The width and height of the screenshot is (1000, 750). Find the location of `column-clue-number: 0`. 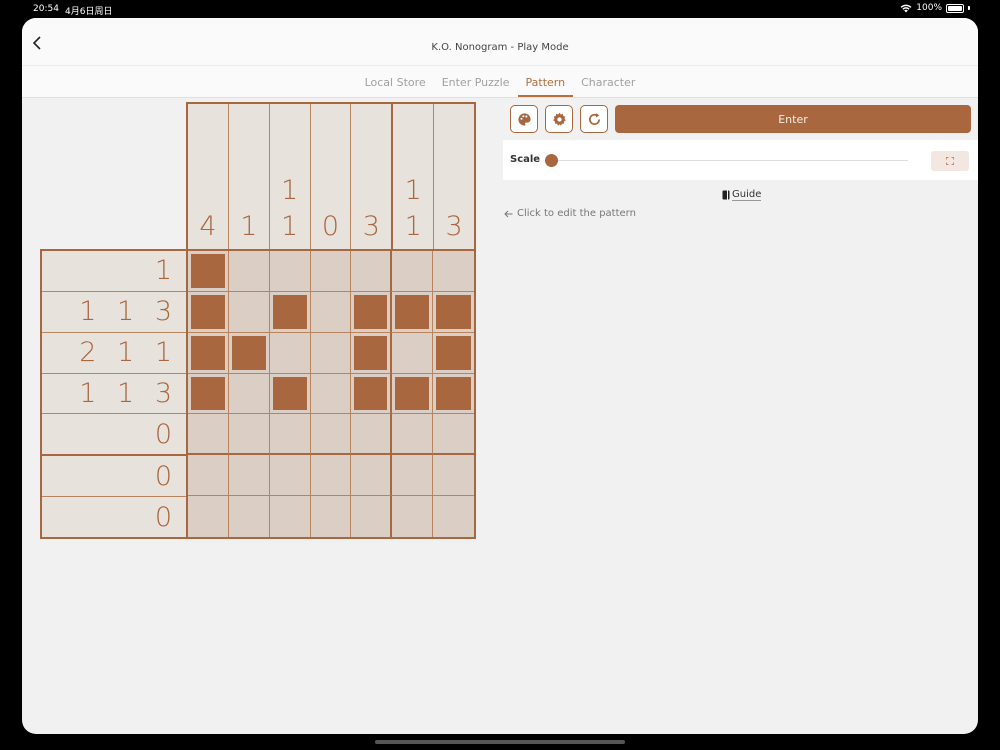

column-clue-number: 0 is located at coordinates (330, 226).